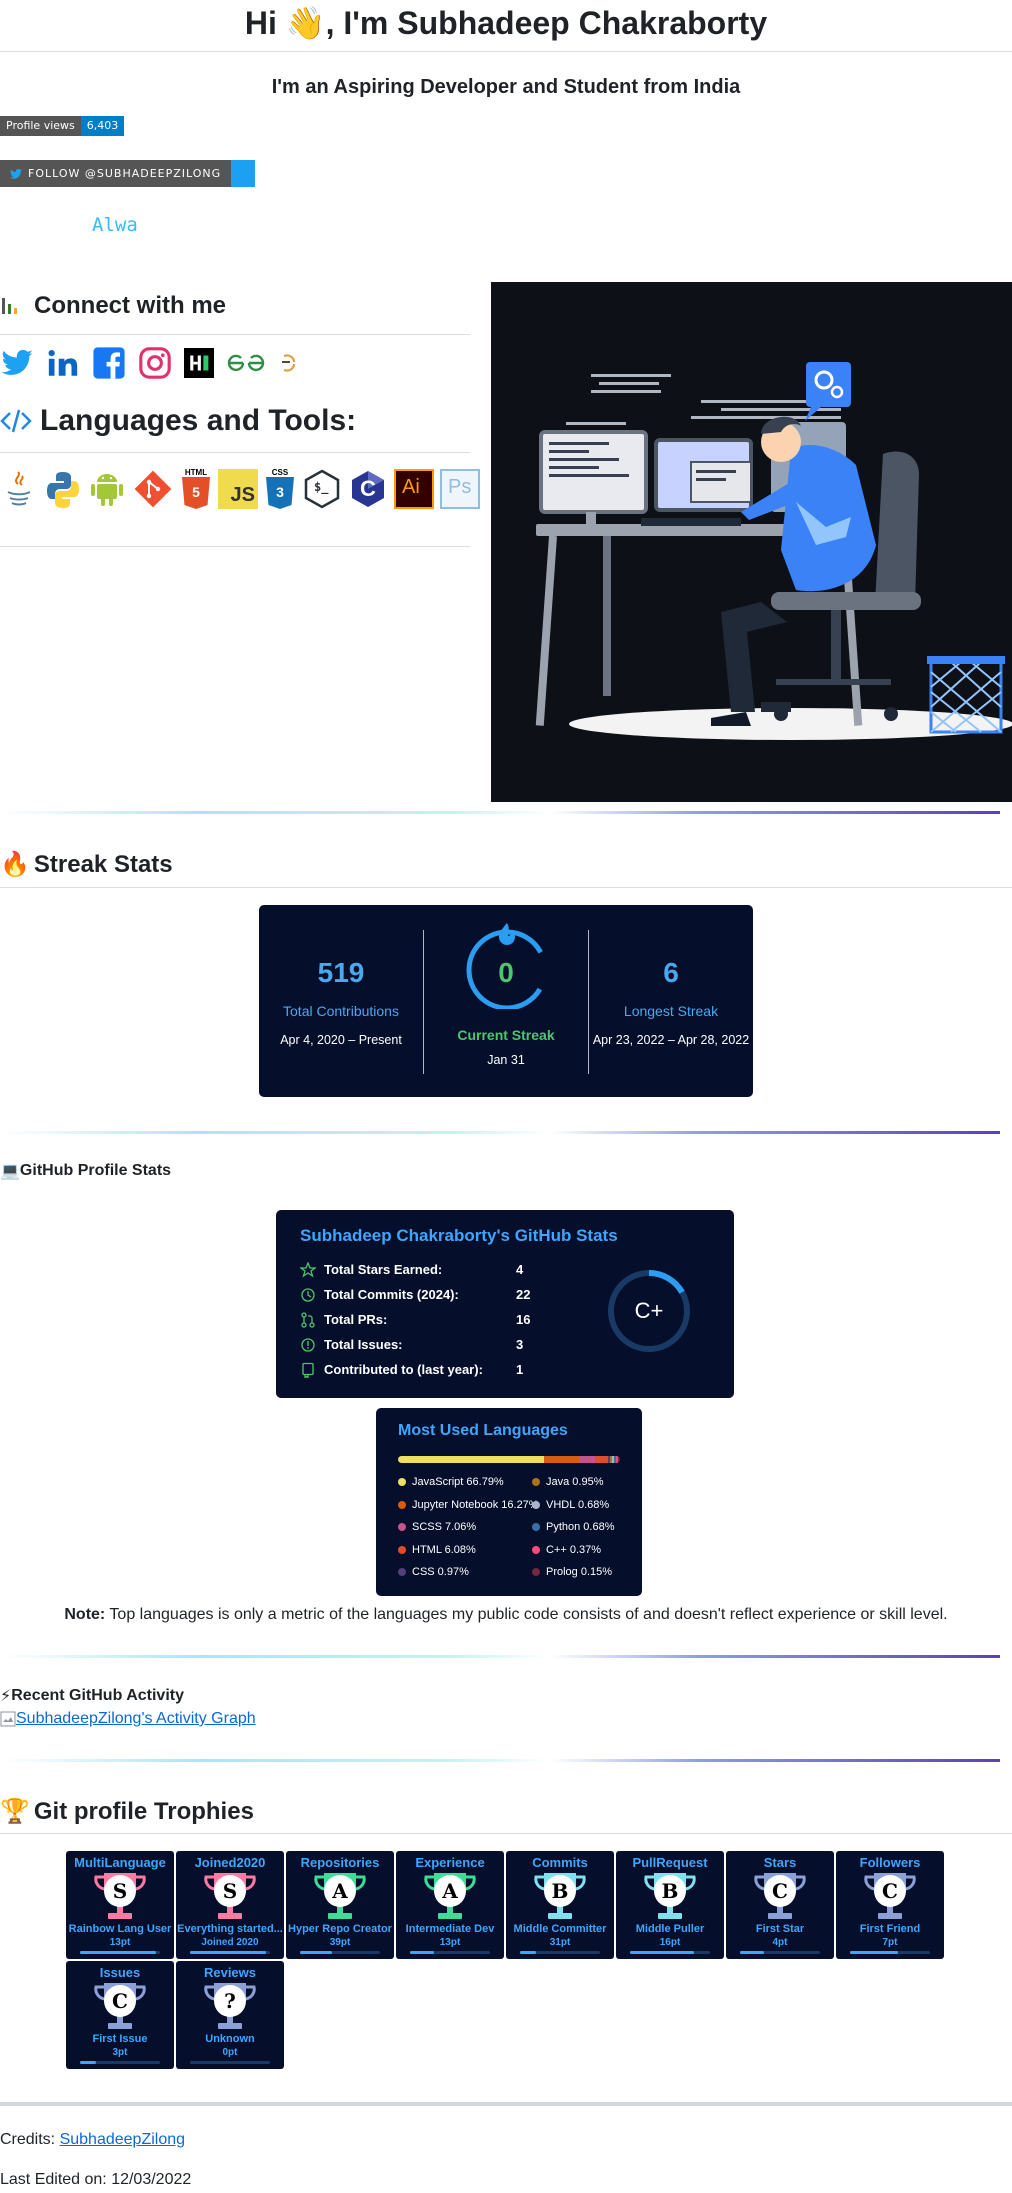 The image size is (1012, 2193). What do you see at coordinates (570, 1505) in the screenshot?
I see `language-item: VHDL 0.68%` at bounding box center [570, 1505].